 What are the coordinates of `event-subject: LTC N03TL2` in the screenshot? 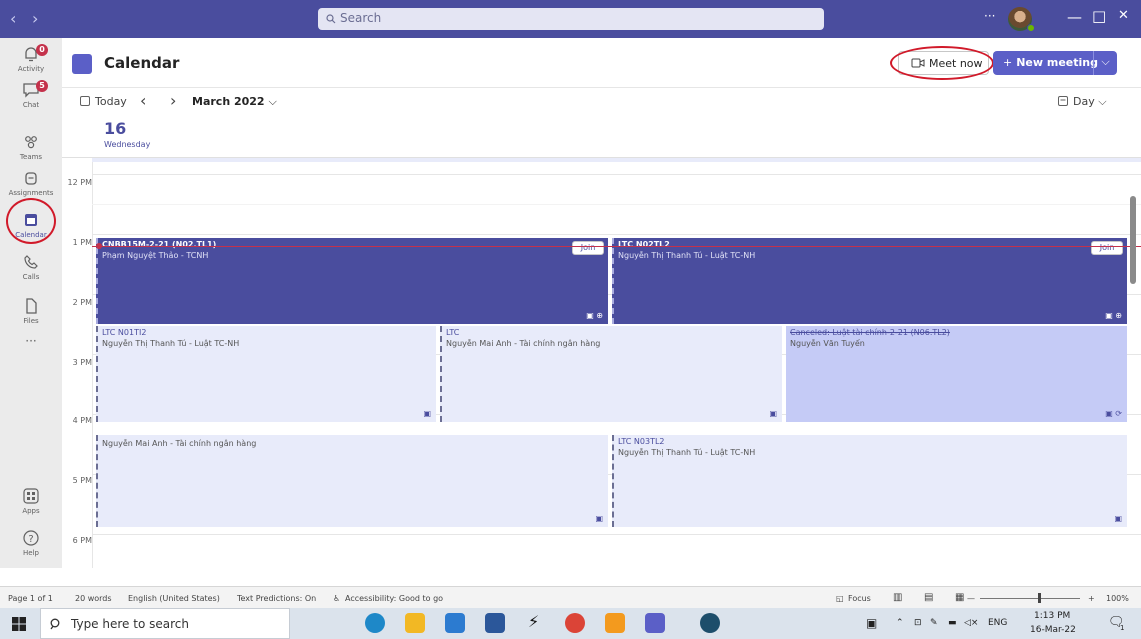 It's located at (641, 441).